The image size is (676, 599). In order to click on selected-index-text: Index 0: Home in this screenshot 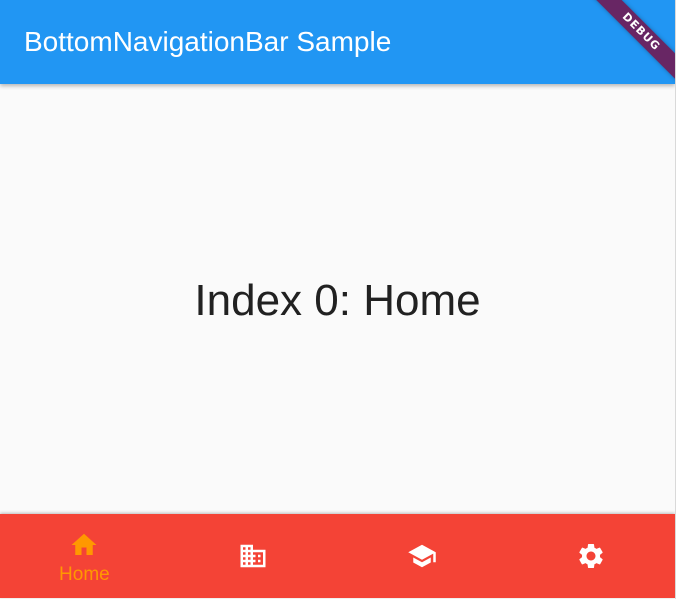, I will do `click(337, 300)`.